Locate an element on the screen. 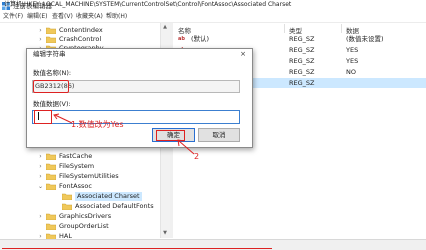  scroll-up-arrow-icon: ▲ is located at coordinates (165, 27).